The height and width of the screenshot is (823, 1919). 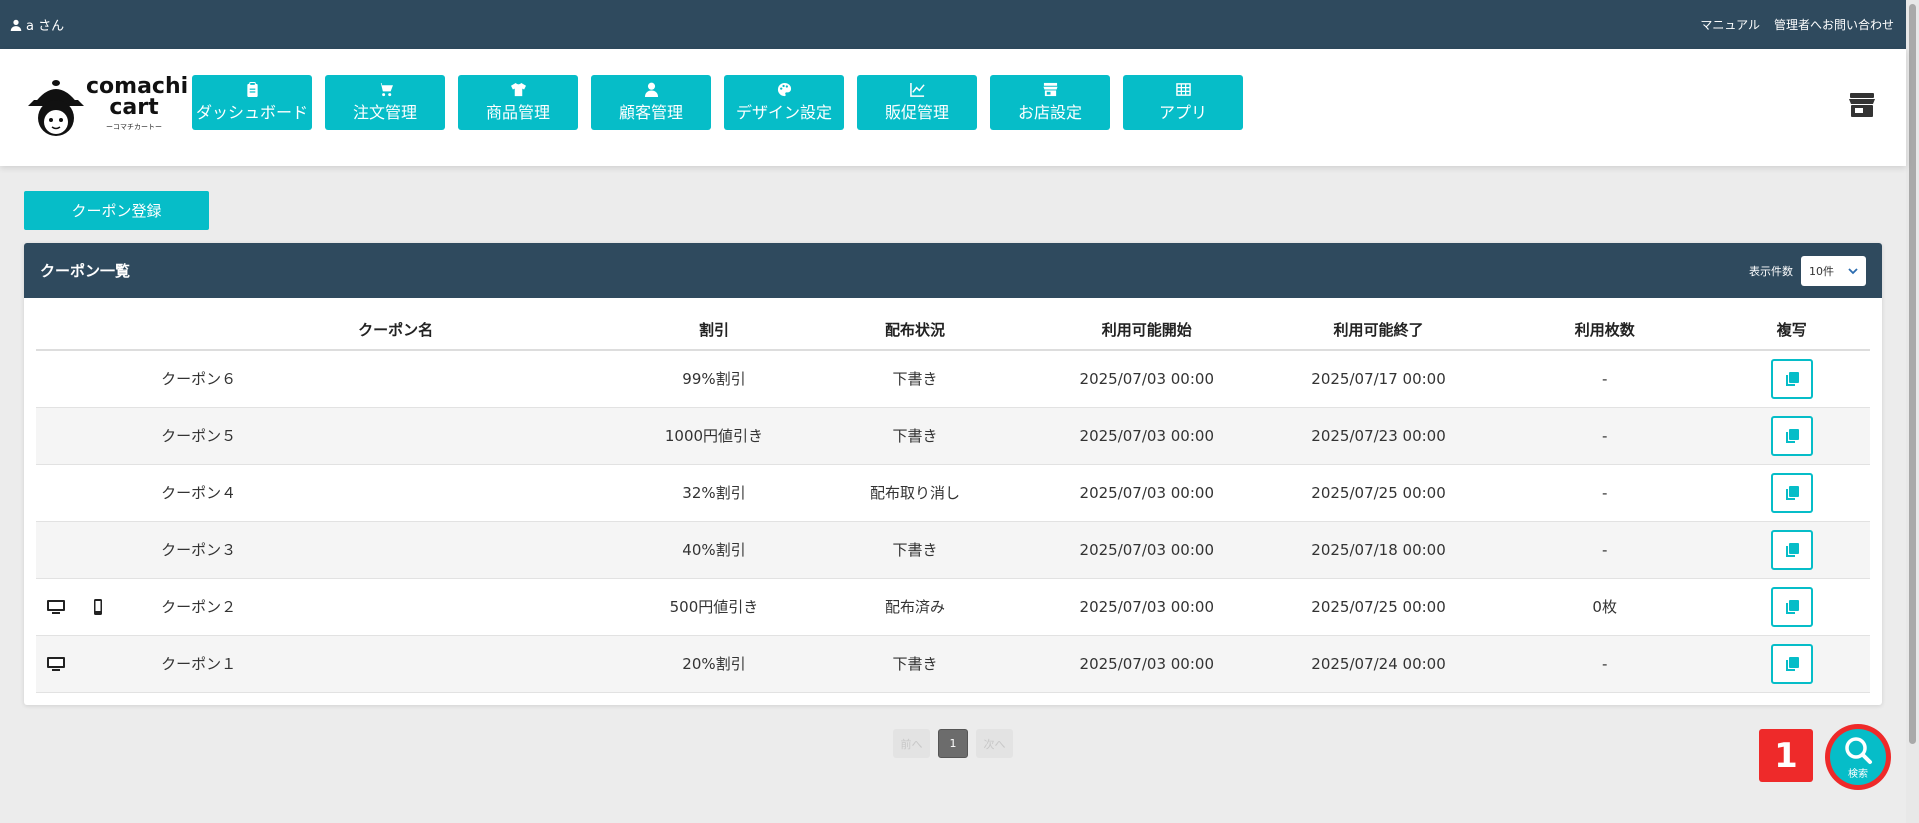 What do you see at coordinates (1049, 112) in the screenshot?
I see `nav-shop-settings-label: お店設定` at bounding box center [1049, 112].